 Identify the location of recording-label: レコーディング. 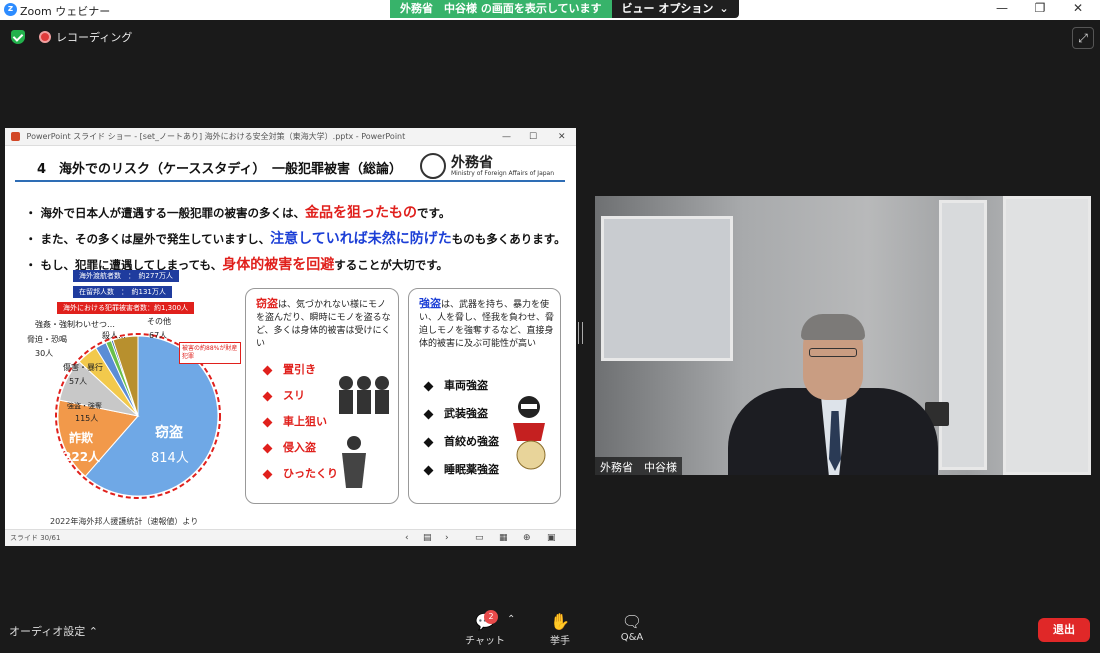
(94, 37).